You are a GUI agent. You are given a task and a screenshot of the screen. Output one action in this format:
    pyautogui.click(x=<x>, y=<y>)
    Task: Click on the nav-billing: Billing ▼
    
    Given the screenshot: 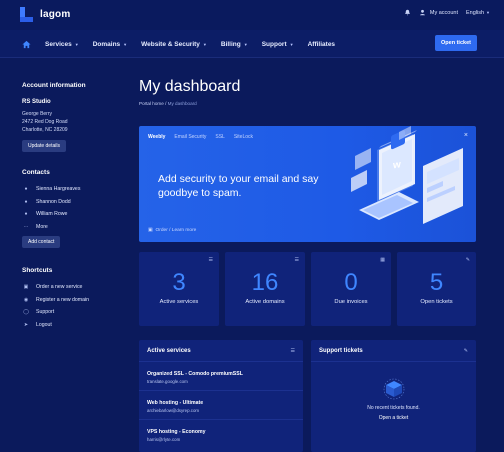 What is the action you would take?
    pyautogui.click(x=234, y=44)
    